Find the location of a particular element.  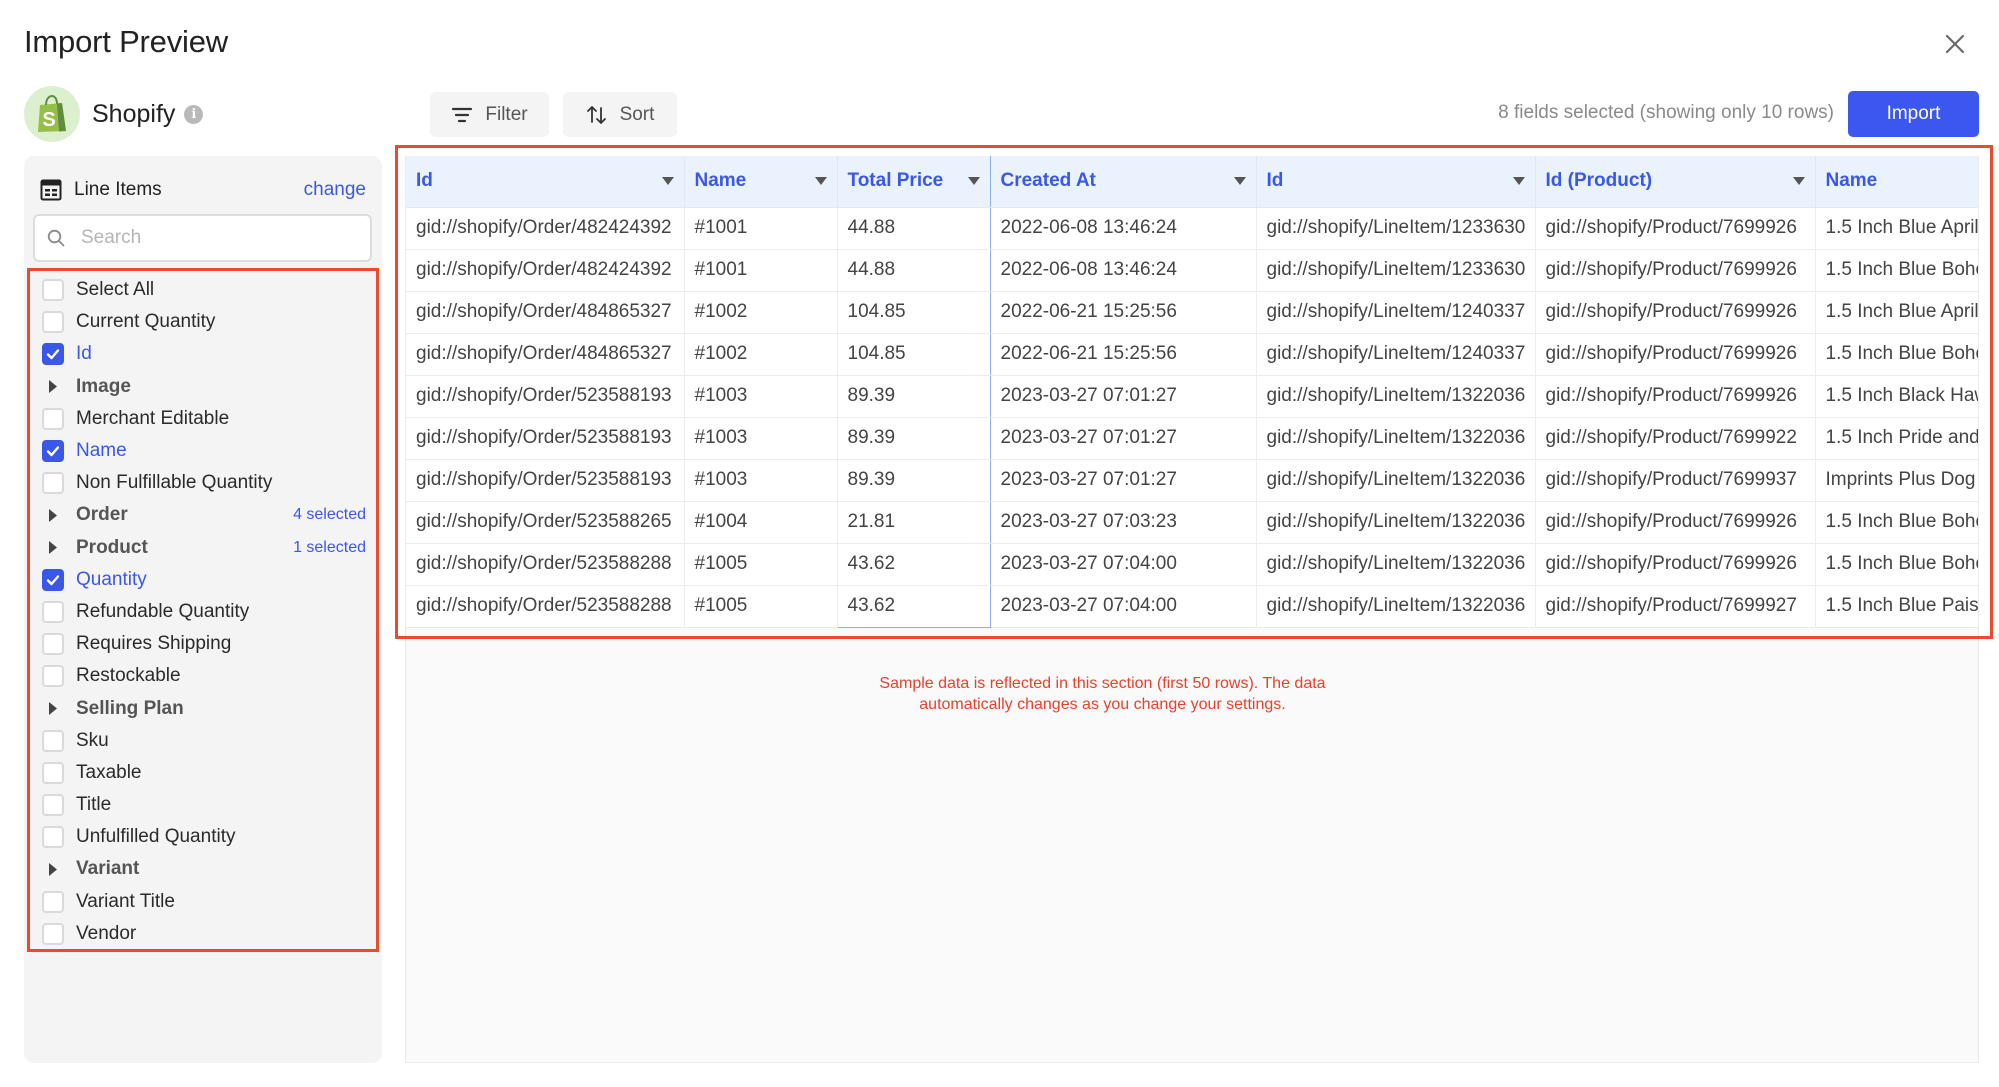

field-unfulfilled-quantity: Unfulfilled Quantity is located at coordinates (205, 837).